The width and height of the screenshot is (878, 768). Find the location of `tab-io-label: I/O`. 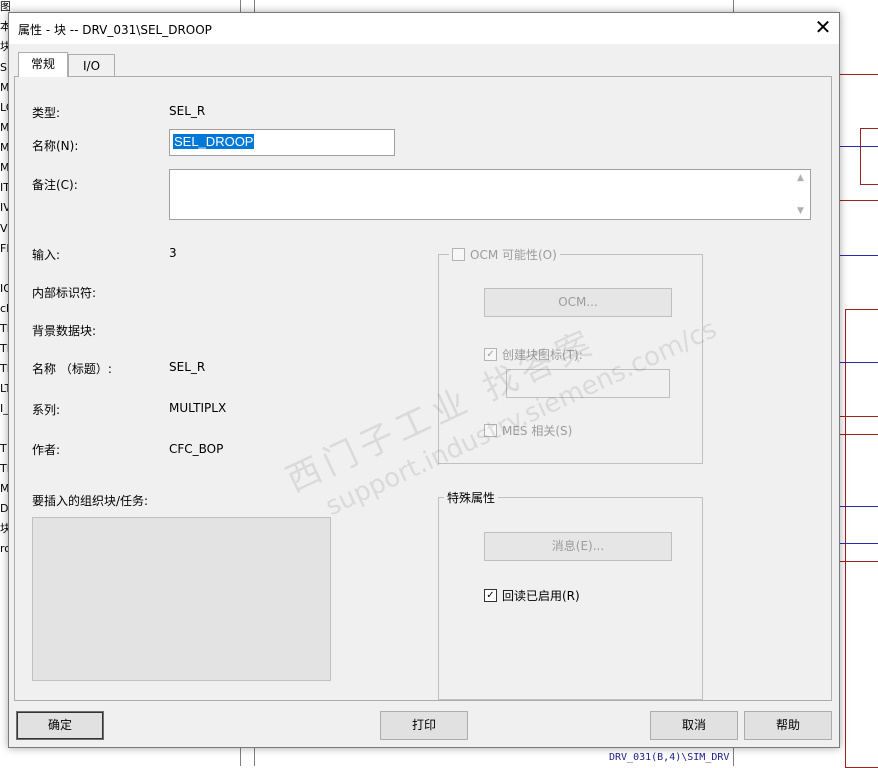

tab-io-label: I/O is located at coordinates (91, 66).